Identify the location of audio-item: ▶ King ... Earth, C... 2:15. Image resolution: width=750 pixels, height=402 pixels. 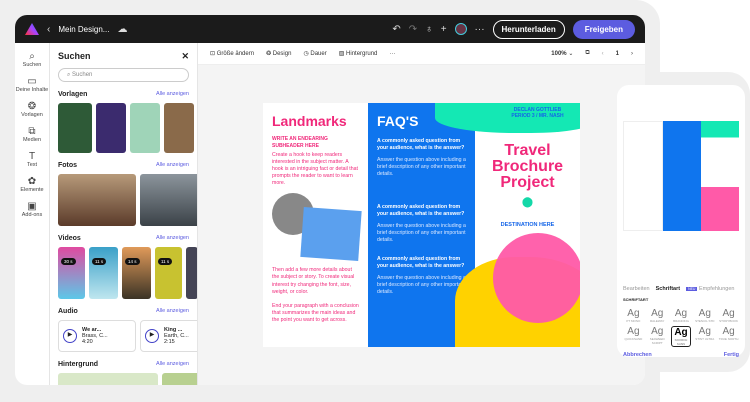
(168, 336).